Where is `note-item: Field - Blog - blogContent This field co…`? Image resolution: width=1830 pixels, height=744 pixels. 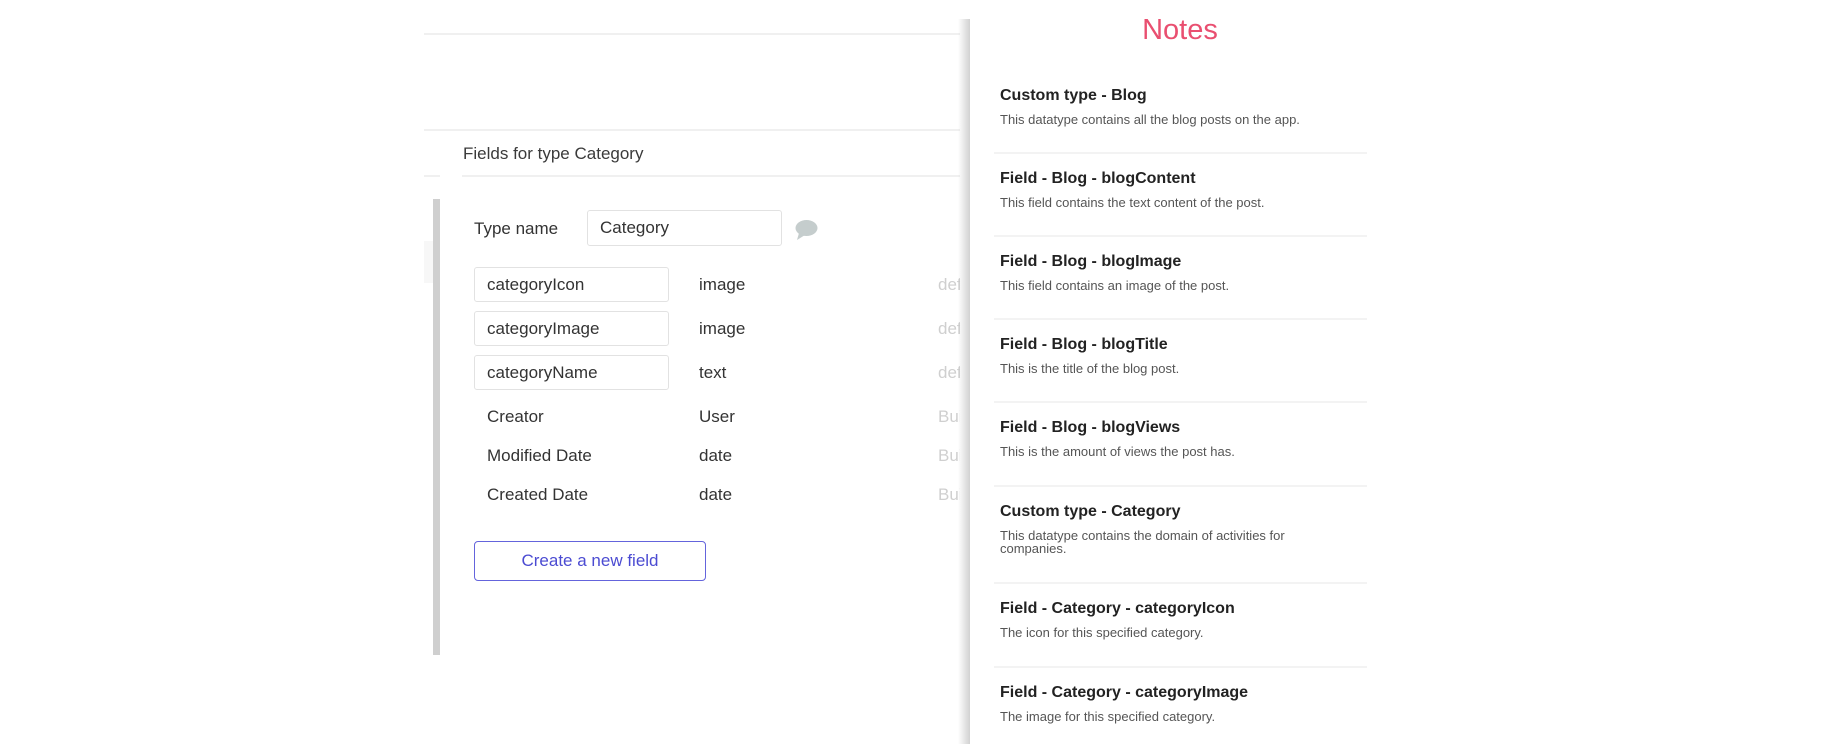 note-item: Field - Blog - blogContent This field co… is located at coordinates (1180, 189).